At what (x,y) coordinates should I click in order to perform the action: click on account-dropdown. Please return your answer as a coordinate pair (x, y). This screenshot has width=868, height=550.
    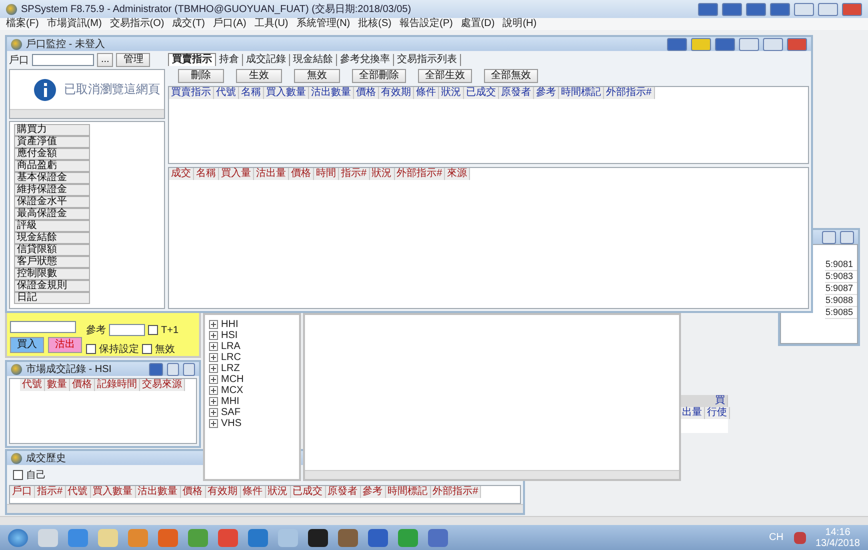
    Looking at the image, I should click on (63, 60).